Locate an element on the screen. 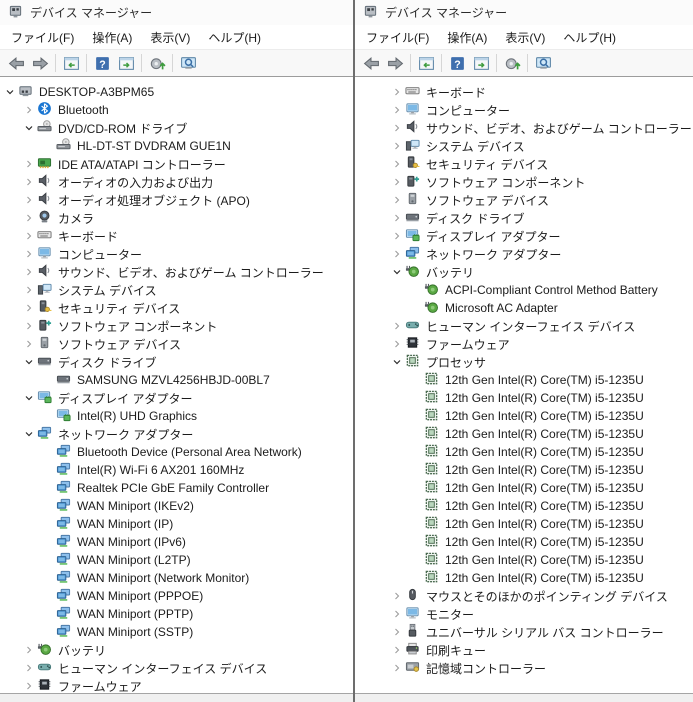 This screenshot has height=702, width=693. tree-item: ユニバーサル シリアル バス コントローラー is located at coordinates (524, 632).